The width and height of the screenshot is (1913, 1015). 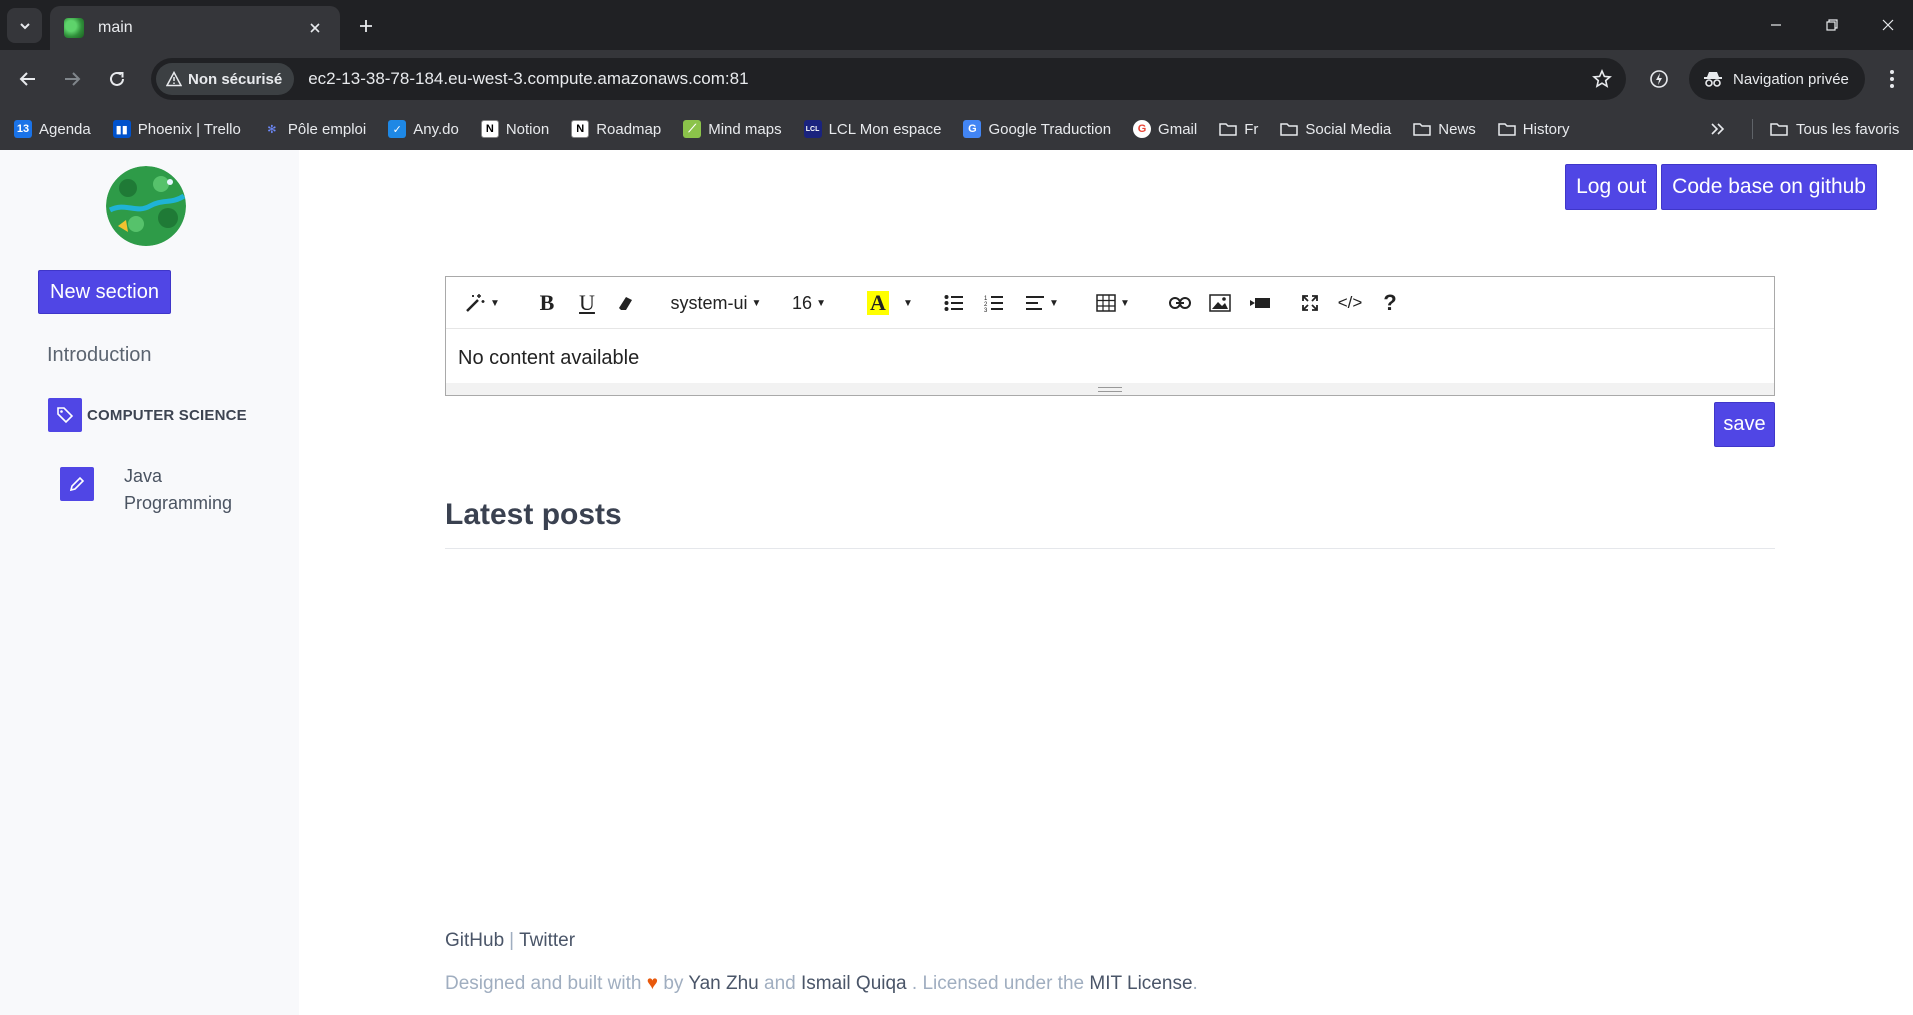 What do you see at coordinates (1035, 303) in the screenshot?
I see `align-left-icon` at bounding box center [1035, 303].